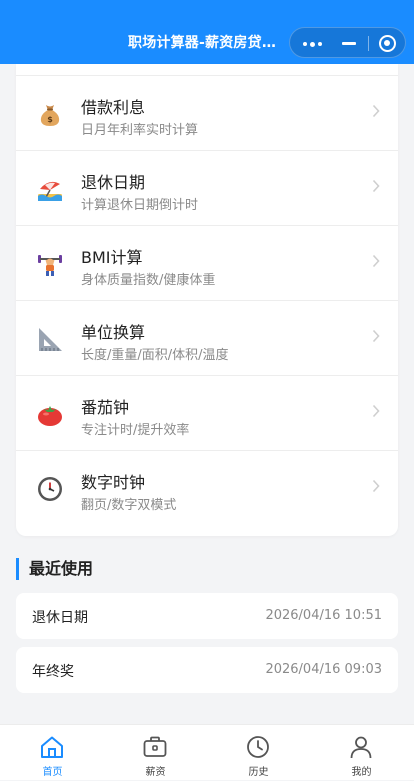  What do you see at coordinates (313, 44) in the screenshot?
I see `more-dots-icon` at bounding box center [313, 44].